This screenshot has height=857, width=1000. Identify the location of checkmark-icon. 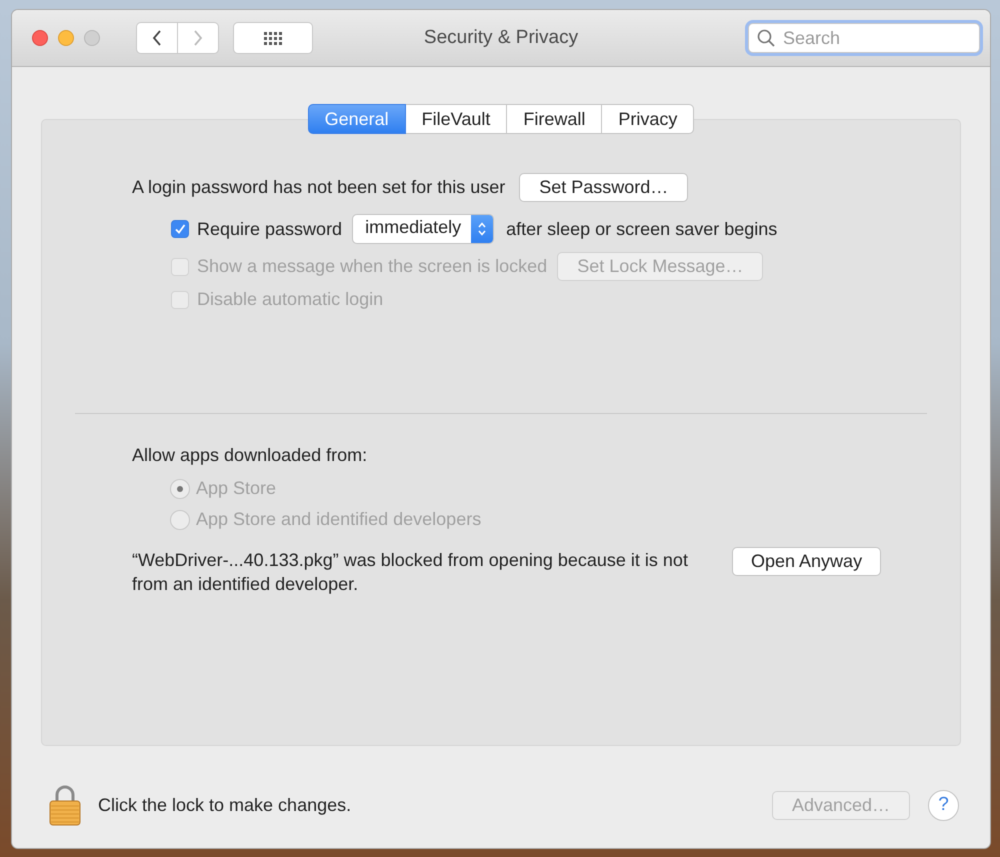
(180, 229).